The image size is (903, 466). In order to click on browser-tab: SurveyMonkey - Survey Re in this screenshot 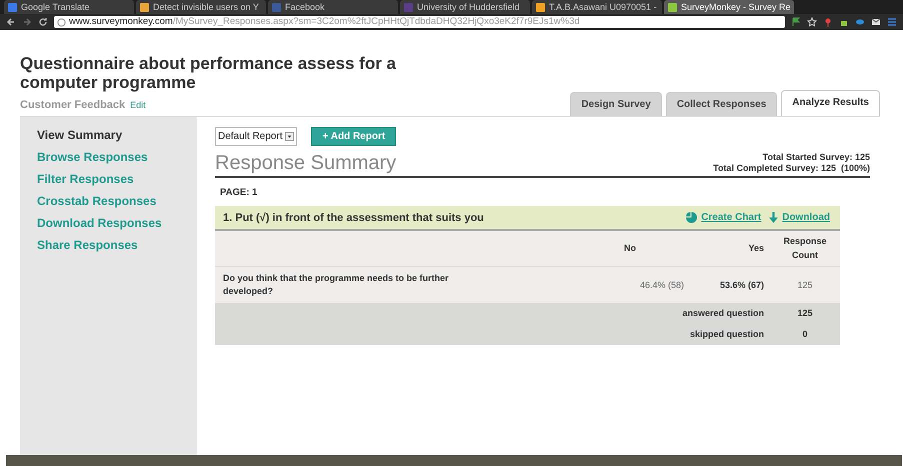, I will do `click(729, 7)`.